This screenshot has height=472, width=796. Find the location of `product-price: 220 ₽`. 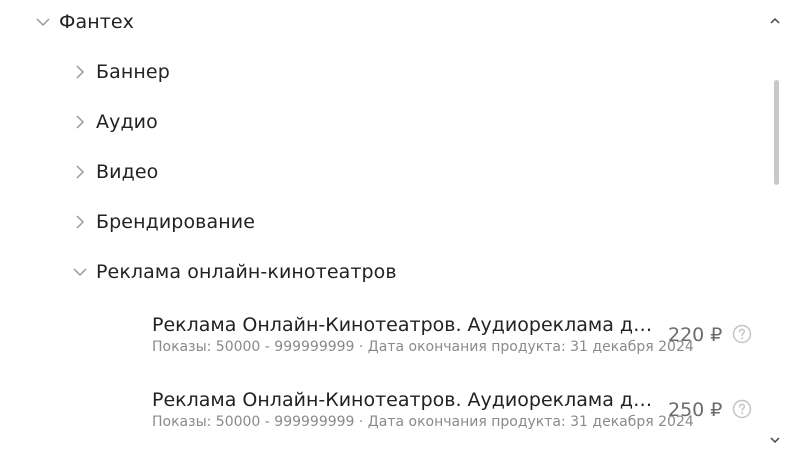

product-price: 220 ₽ is located at coordinates (695, 335).